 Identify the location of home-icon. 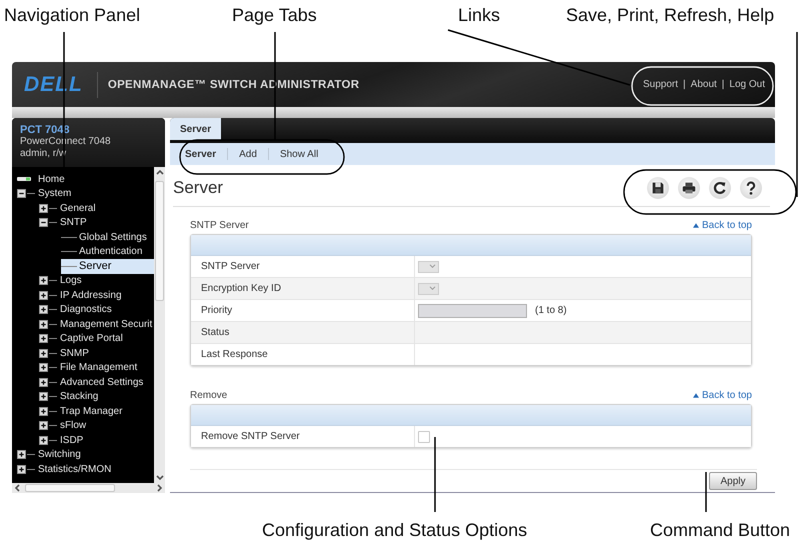
(24, 179).